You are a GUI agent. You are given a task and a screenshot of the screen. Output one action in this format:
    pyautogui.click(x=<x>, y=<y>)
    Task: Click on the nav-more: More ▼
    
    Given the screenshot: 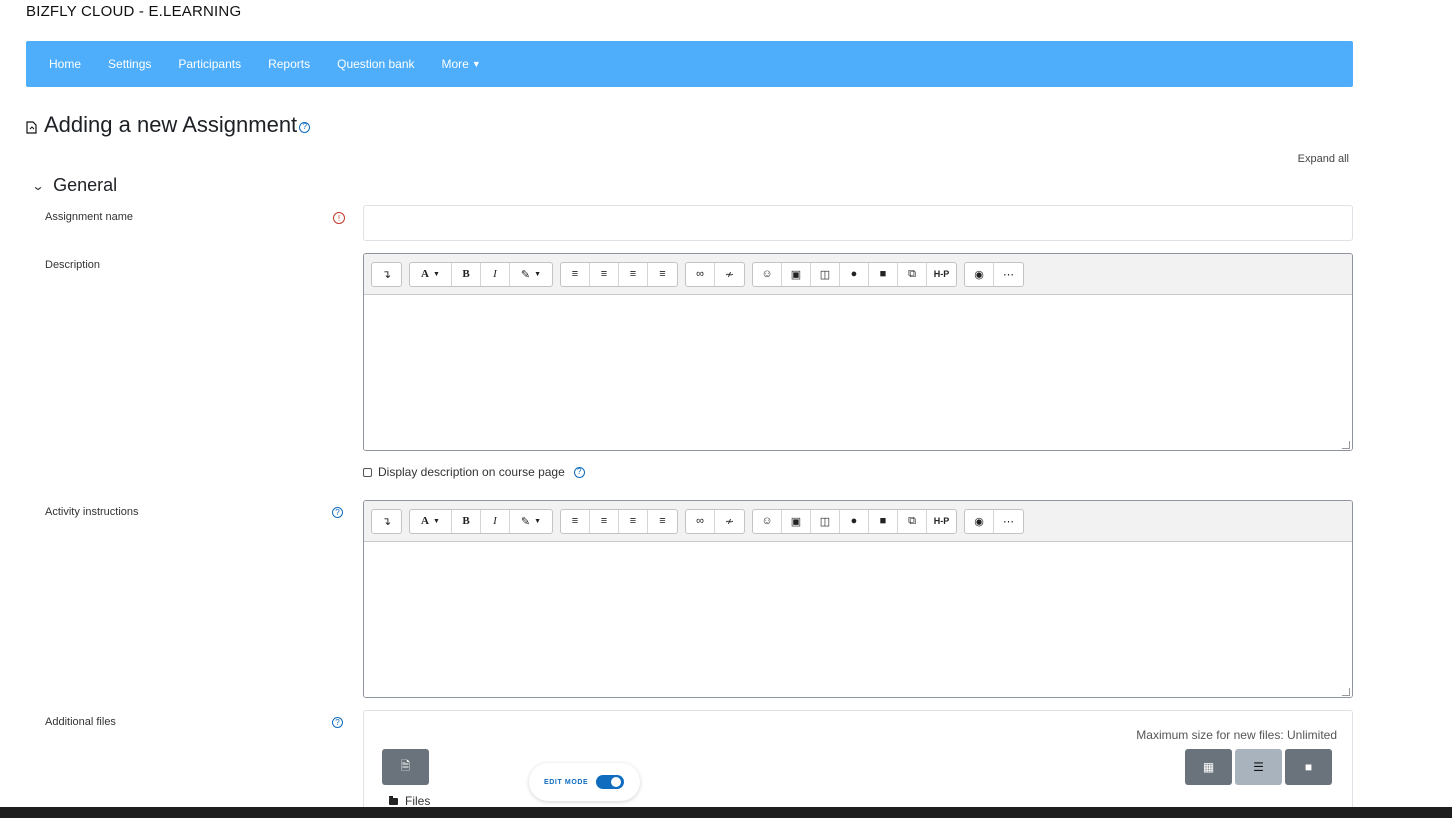 What is the action you would take?
    pyautogui.click(x=461, y=64)
    